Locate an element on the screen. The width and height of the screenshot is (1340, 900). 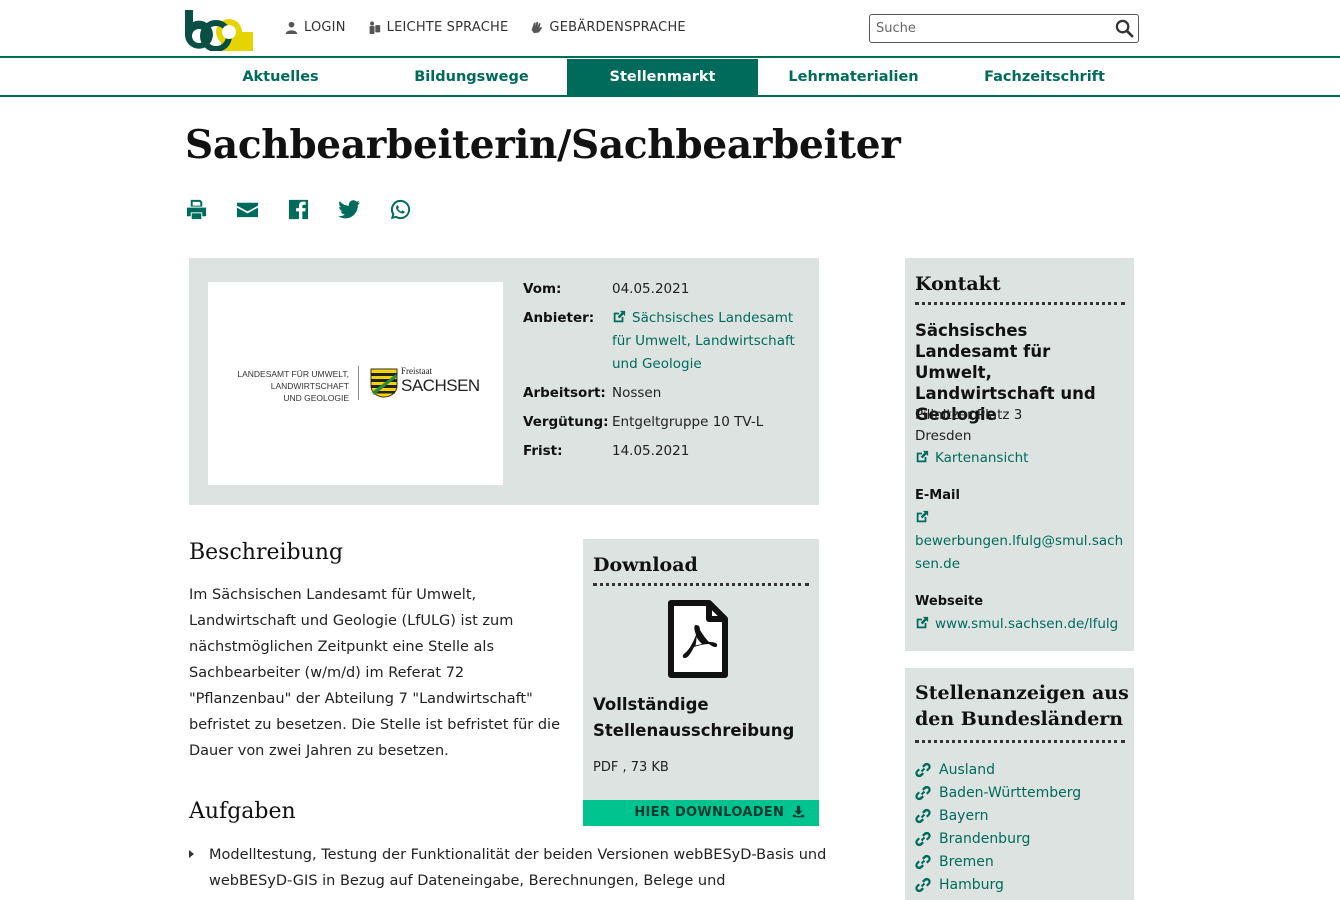
download-filename: Vollständige Stellenausschreibung is located at coordinates (694, 717).